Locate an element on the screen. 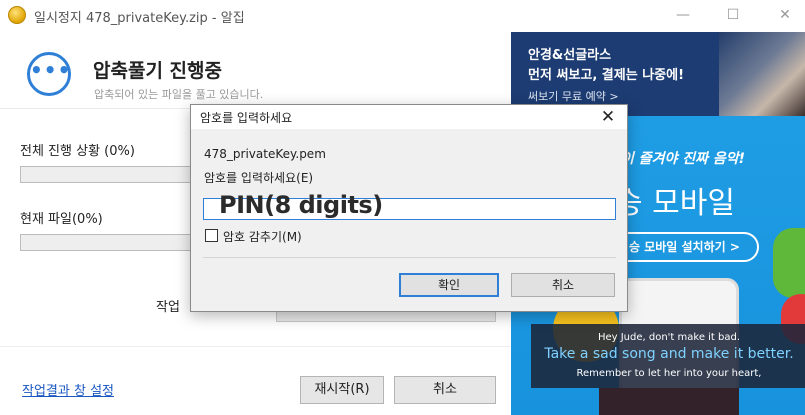  ad-script-text: 이 즐겨야 진짜 음악! is located at coordinates (683, 159).